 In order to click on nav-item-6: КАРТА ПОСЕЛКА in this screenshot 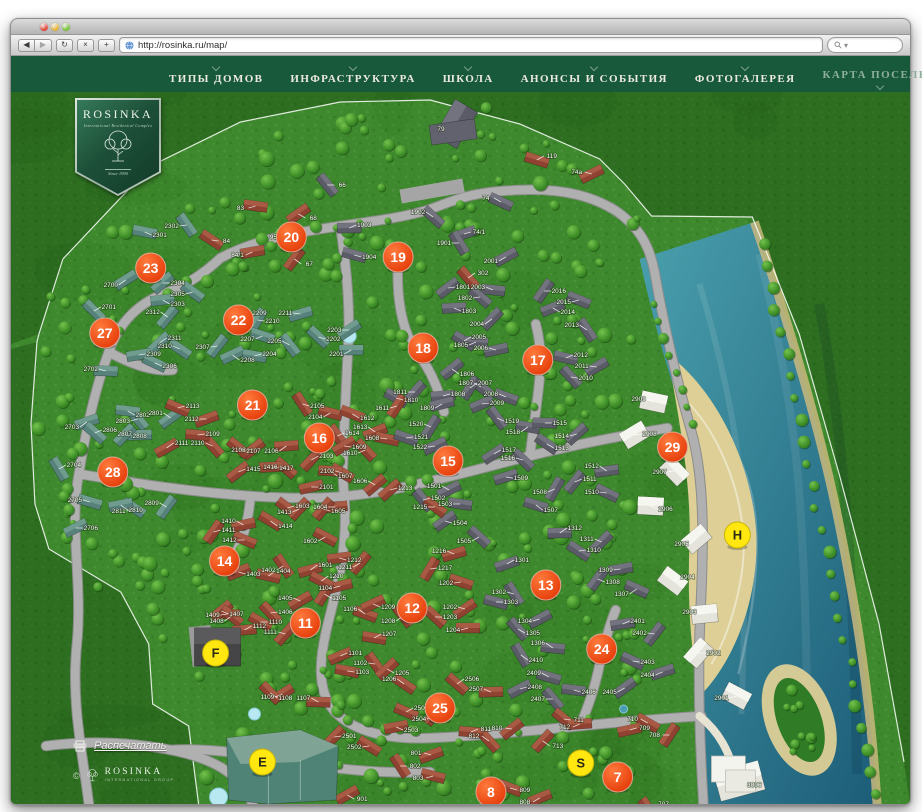, I will do `click(872, 75)`.